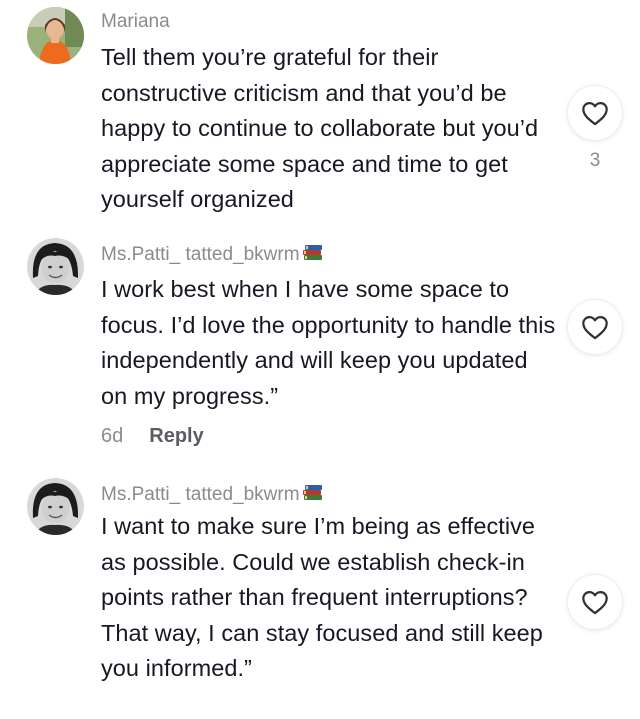 This screenshot has width=640, height=719. What do you see at coordinates (176, 436) in the screenshot?
I see `reply-button: Reply` at bounding box center [176, 436].